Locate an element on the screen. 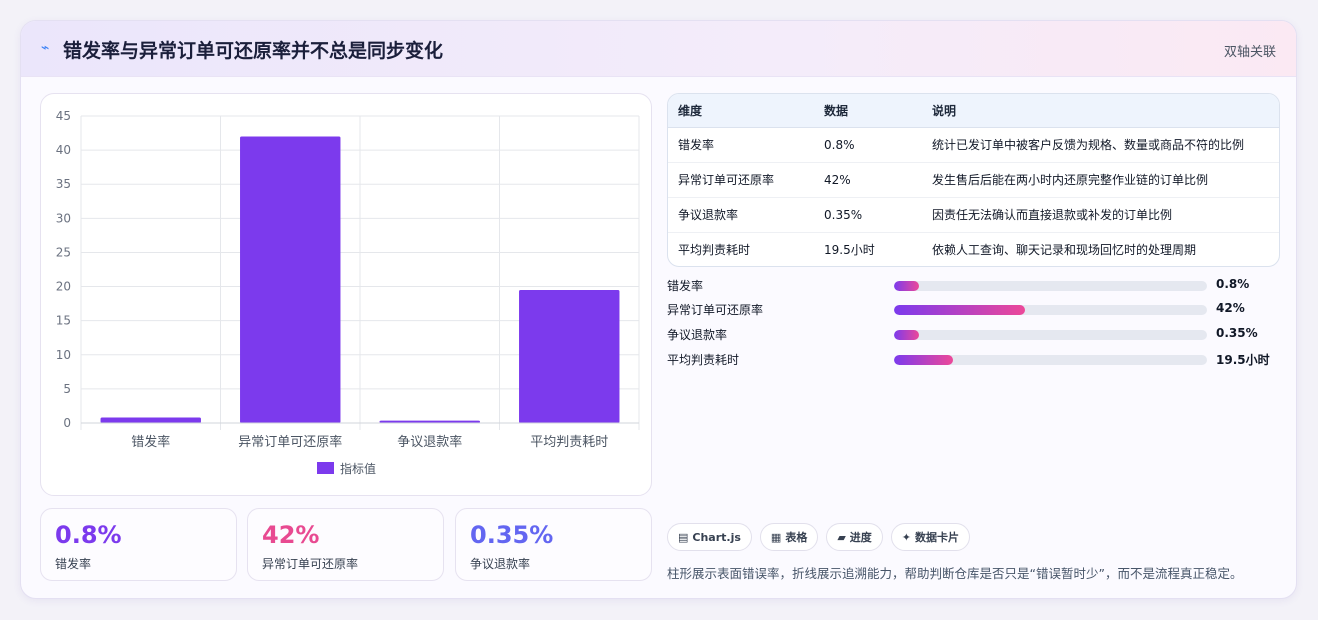  table-row: 错发率 0.8% 统计已发订单中被客户反馈为规格、数量或商品不符的比例 is located at coordinates (973, 145).